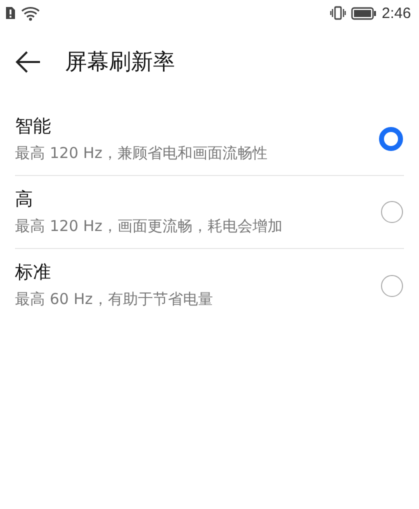 The height and width of the screenshot is (509, 419). I want to click on status-time: 2:46, so click(396, 13).